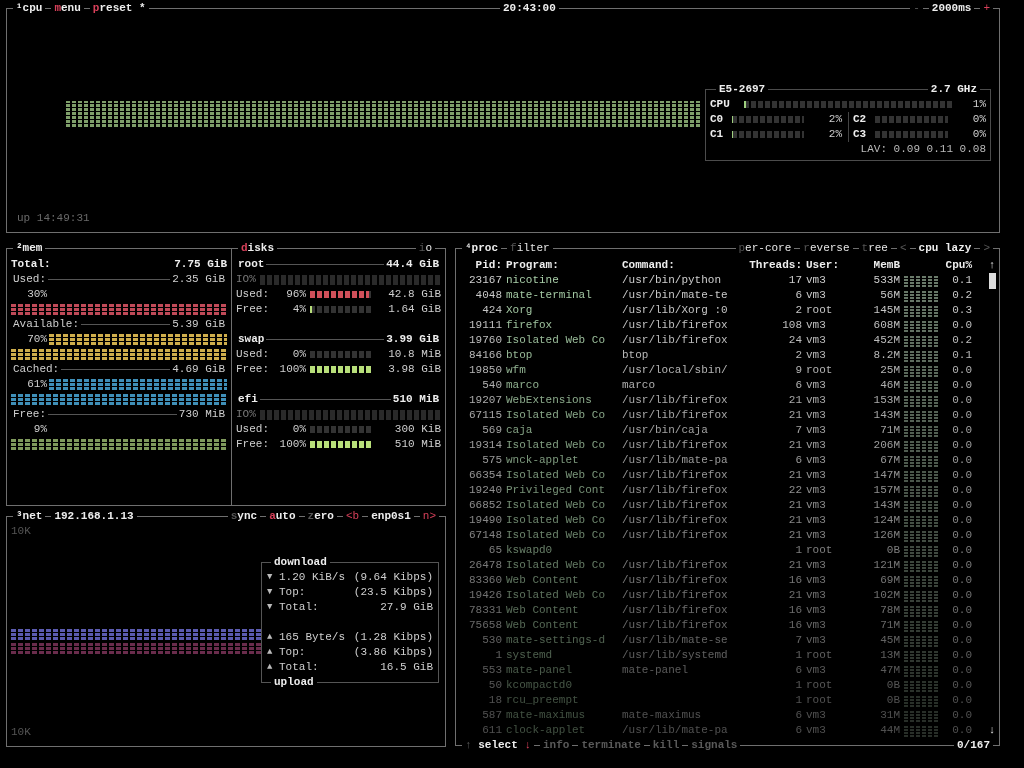 This screenshot has height=768, width=1024. I want to click on core-label: C2, so click(860, 119).